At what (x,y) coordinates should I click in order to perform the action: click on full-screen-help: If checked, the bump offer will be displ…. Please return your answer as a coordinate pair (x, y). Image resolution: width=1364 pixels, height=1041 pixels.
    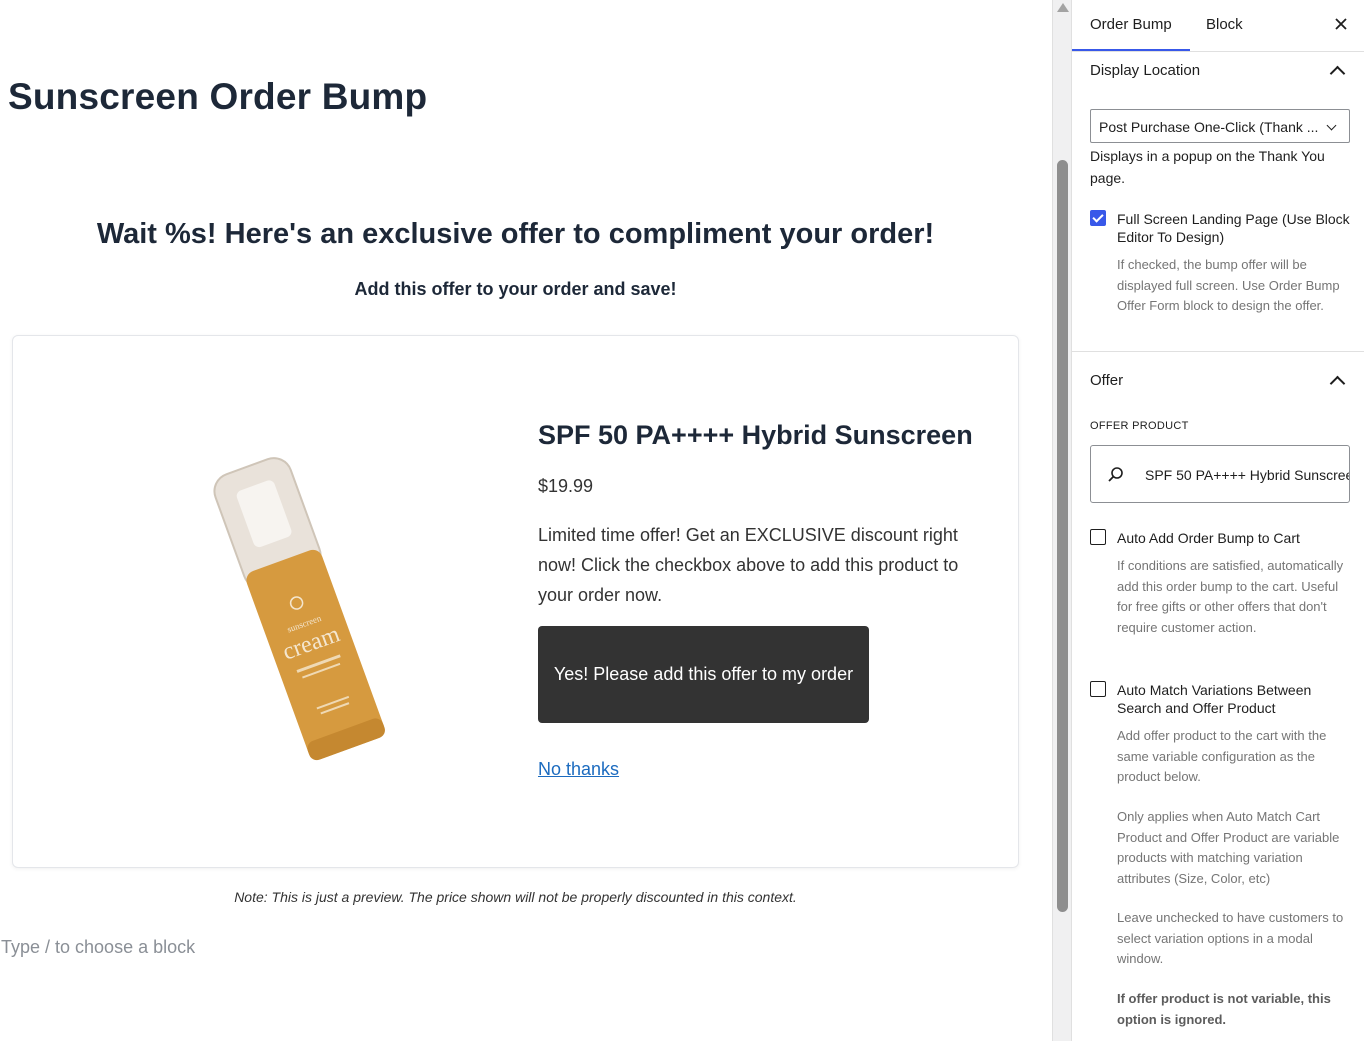
    Looking at the image, I should click on (1228, 285).